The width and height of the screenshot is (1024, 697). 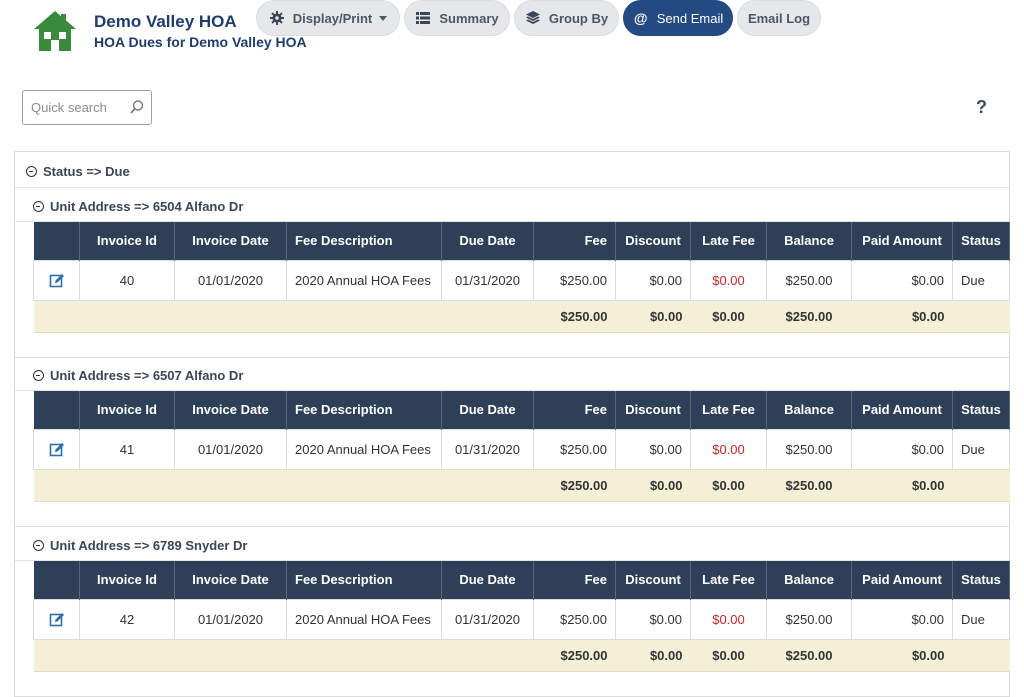 I want to click on status-group-row: Status => Due, so click(x=512, y=170).